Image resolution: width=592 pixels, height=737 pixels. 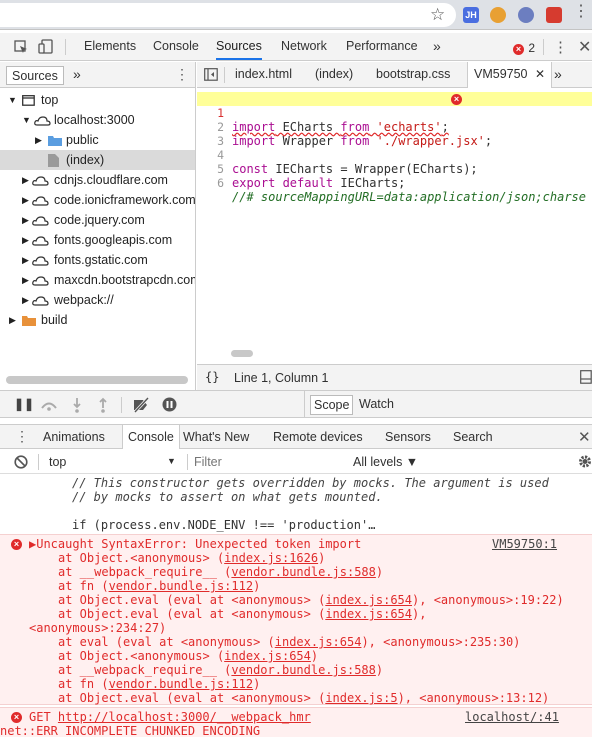 What do you see at coordinates (581, 12) in the screenshot?
I see `more-vertical-icon: ⋮` at bounding box center [581, 12].